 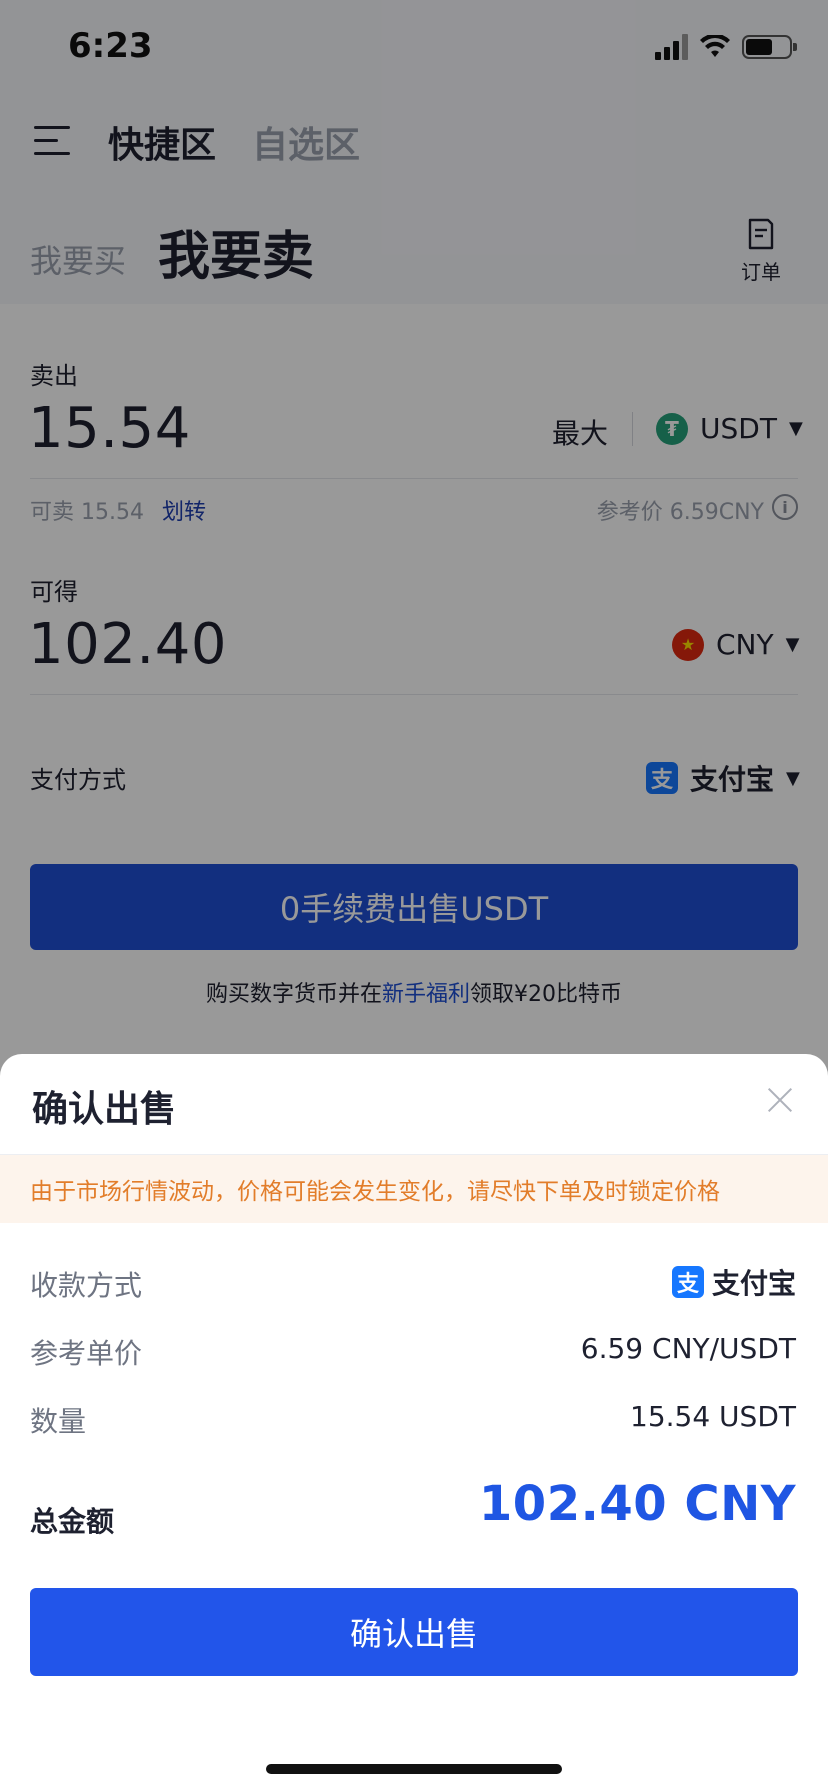 I want to click on alipay-icon: 支, so click(x=687, y=1282).